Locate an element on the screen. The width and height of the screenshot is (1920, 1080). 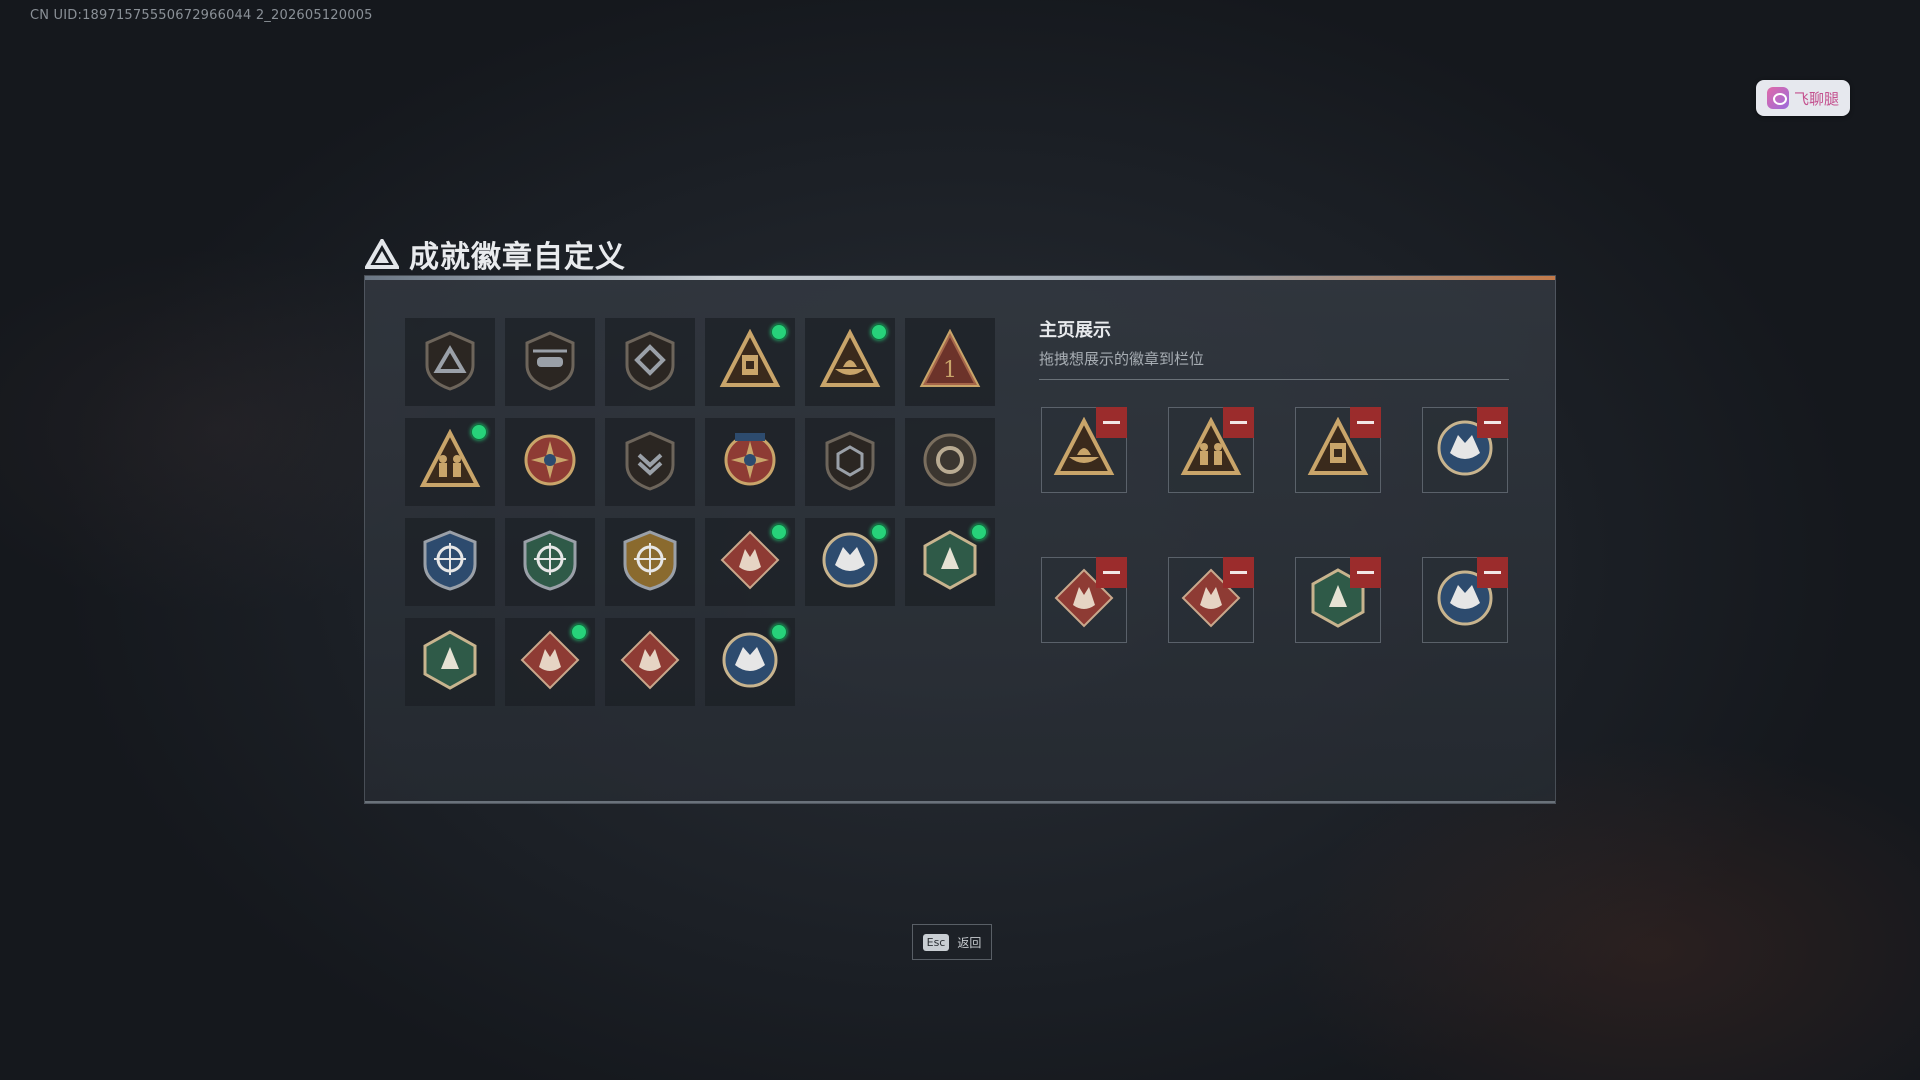
gold-triangle-soldiers-badge-icon is located at coordinates (450, 461).